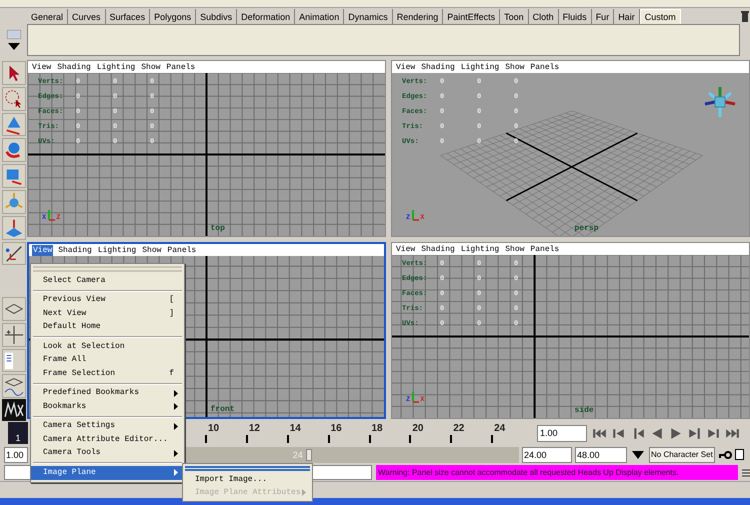 The height and width of the screenshot is (505, 750). Describe the element at coordinates (377, 429) in the screenshot. I see `frame-number: 18` at that location.